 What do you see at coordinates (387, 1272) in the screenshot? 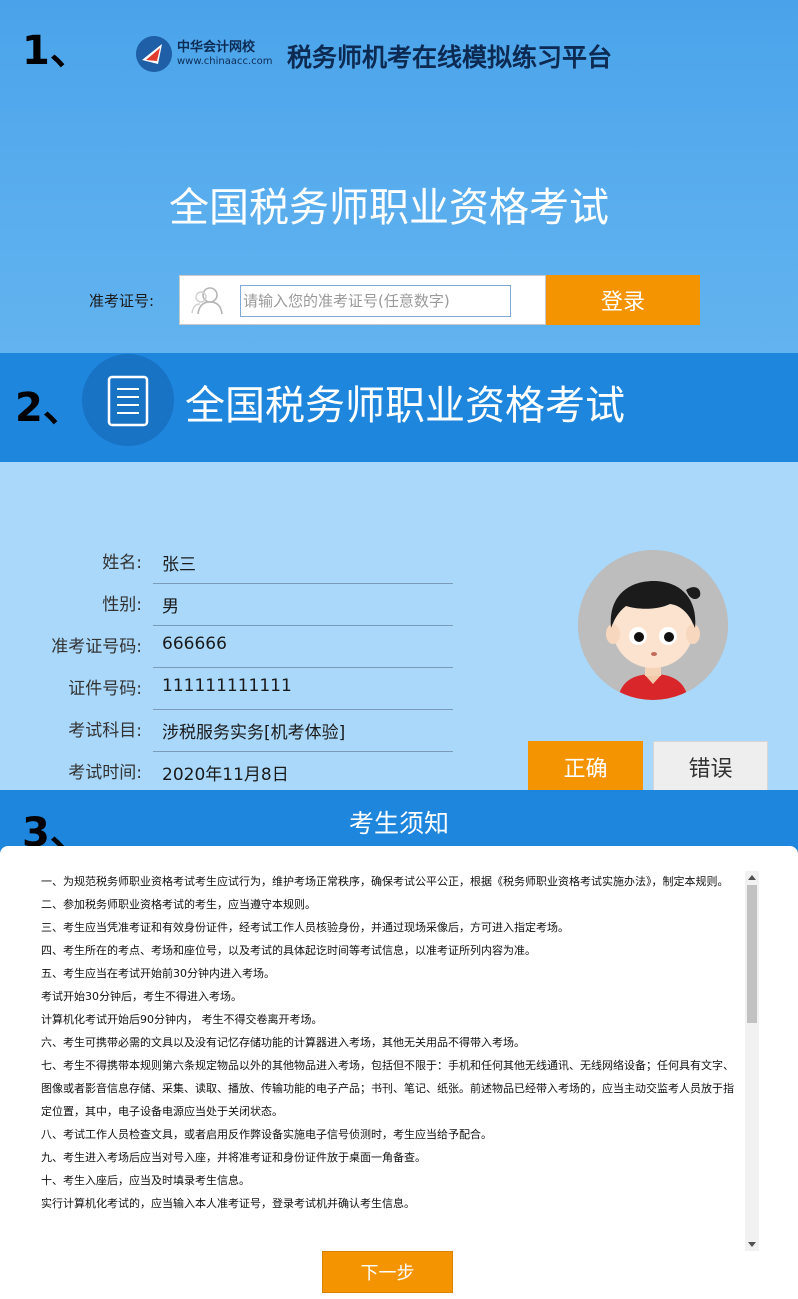
I see `next-step-button: 下一步` at bounding box center [387, 1272].